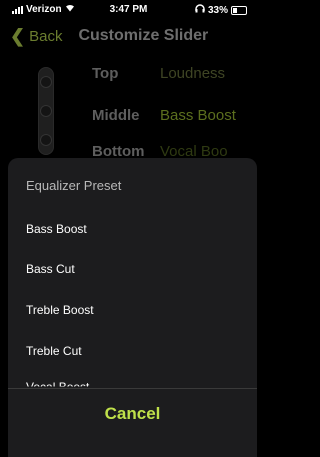  Describe the element at coordinates (74, 185) in the screenshot. I see `sheet-title: Equalizer Preset` at that location.